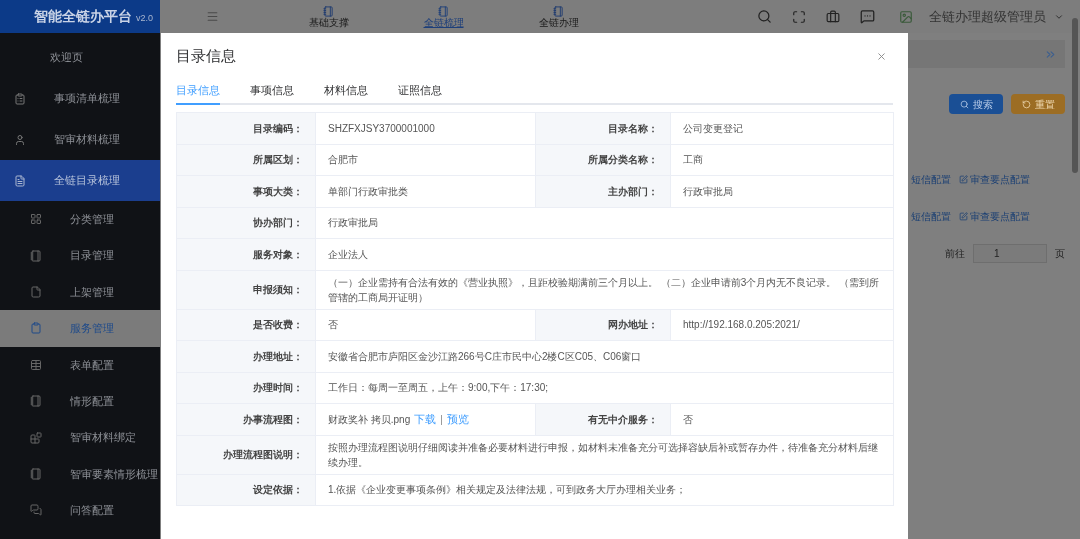  I want to click on field-label: 是否收费：, so click(246, 325).